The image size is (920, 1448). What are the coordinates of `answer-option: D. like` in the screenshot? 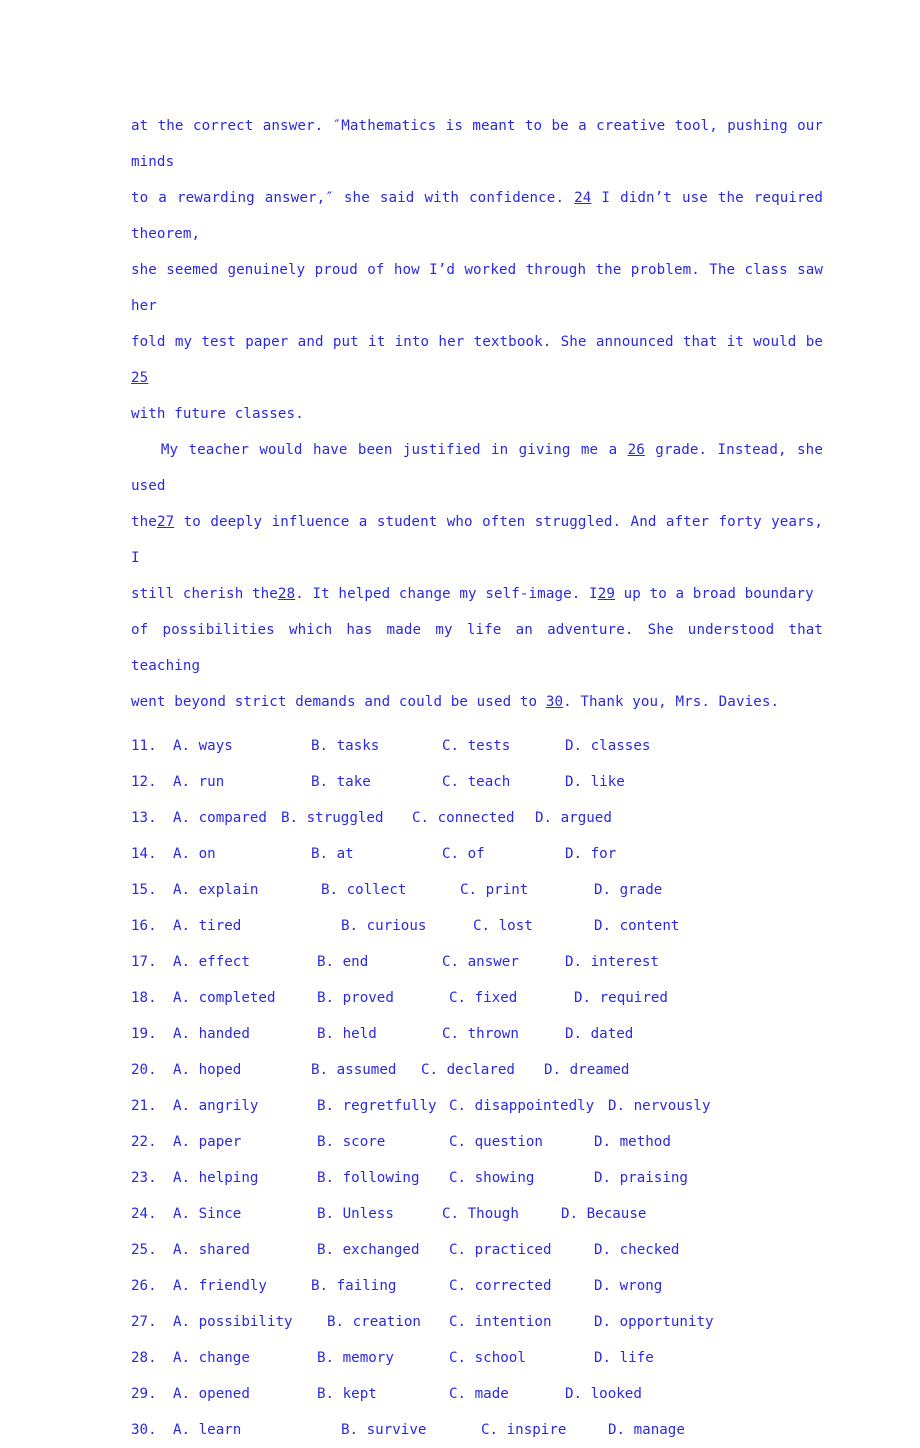 It's located at (595, 782).